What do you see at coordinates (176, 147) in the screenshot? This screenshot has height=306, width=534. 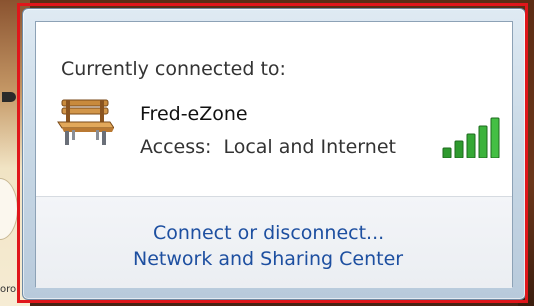 I see `access-label: Access:` at bounding box center [176, 147].